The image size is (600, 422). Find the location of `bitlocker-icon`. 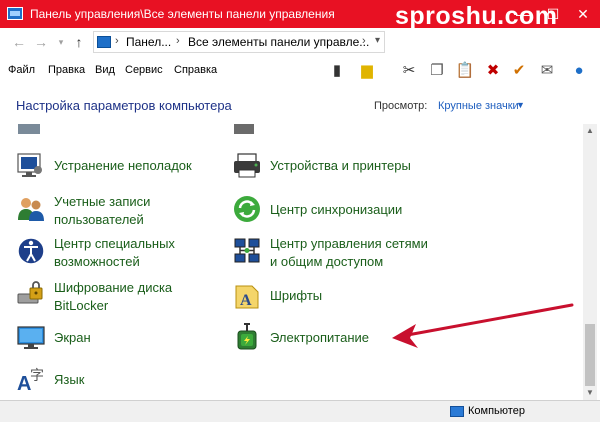

bitlocker-icon is located at coordinates (30, 292).